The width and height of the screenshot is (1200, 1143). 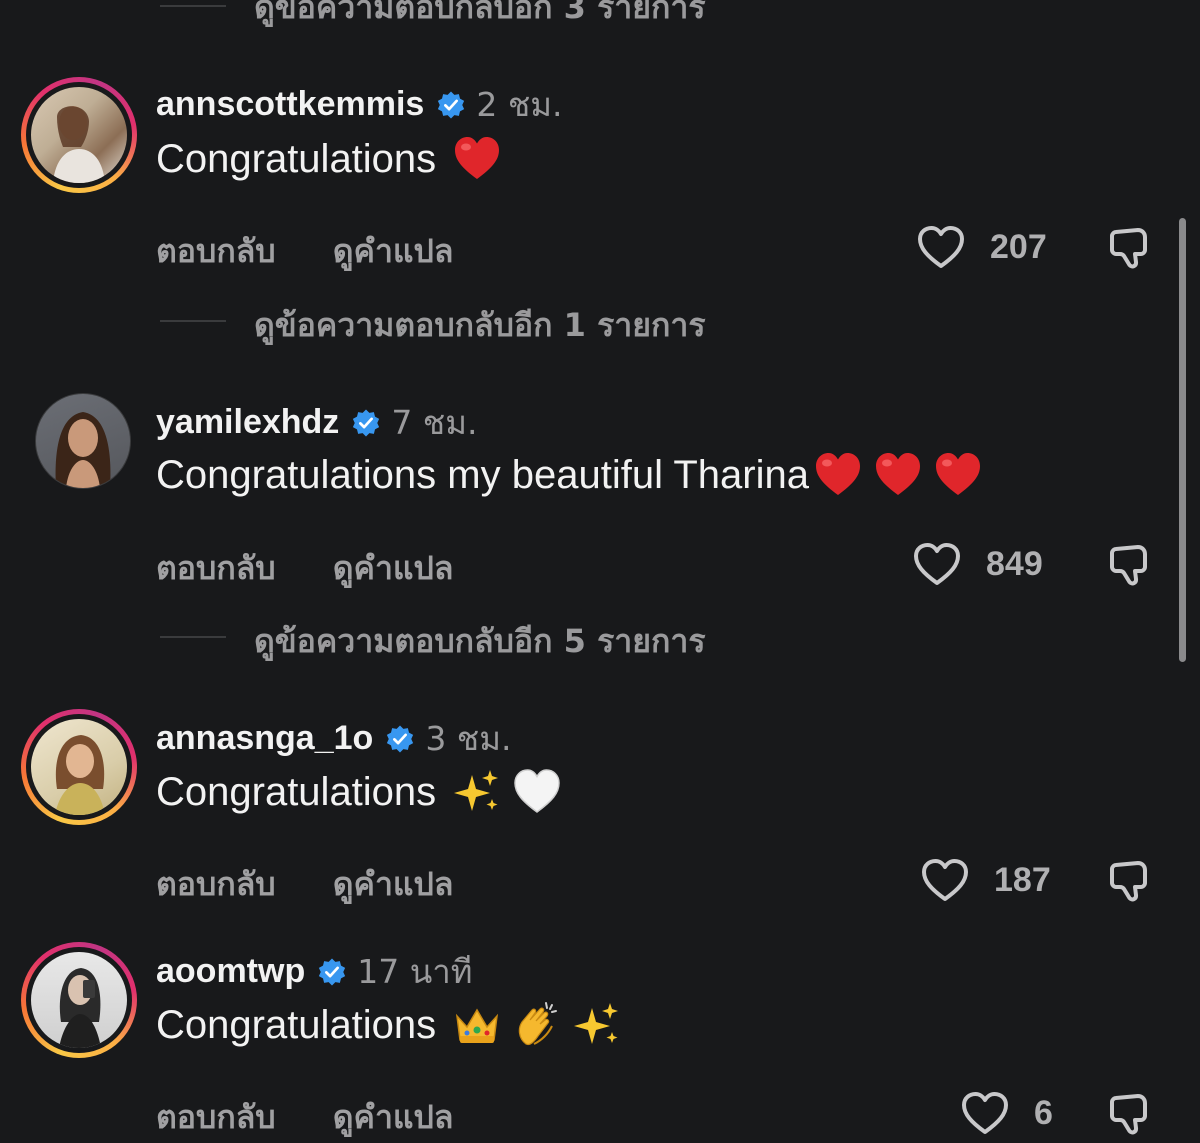 I want to click on white-heart-icon, so click(x=537, y=792).